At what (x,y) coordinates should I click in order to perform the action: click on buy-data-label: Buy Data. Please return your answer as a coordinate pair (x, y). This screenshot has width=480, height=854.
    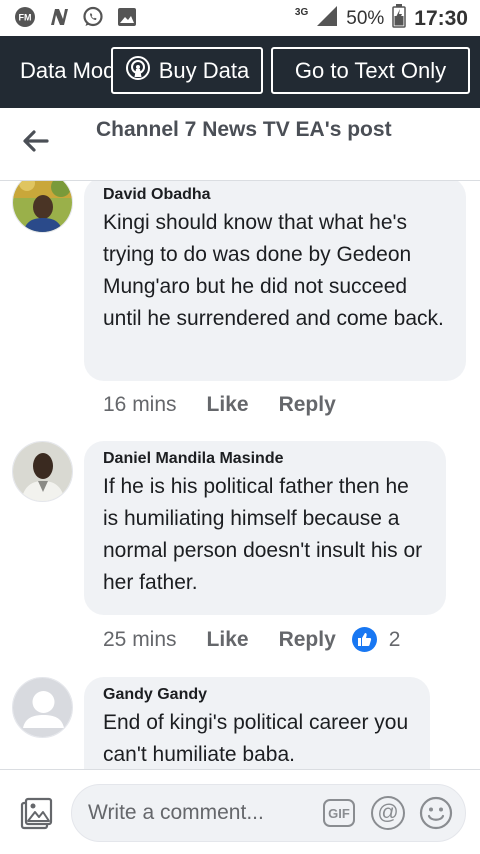
    Looking at the image, I should click on (204, 70).